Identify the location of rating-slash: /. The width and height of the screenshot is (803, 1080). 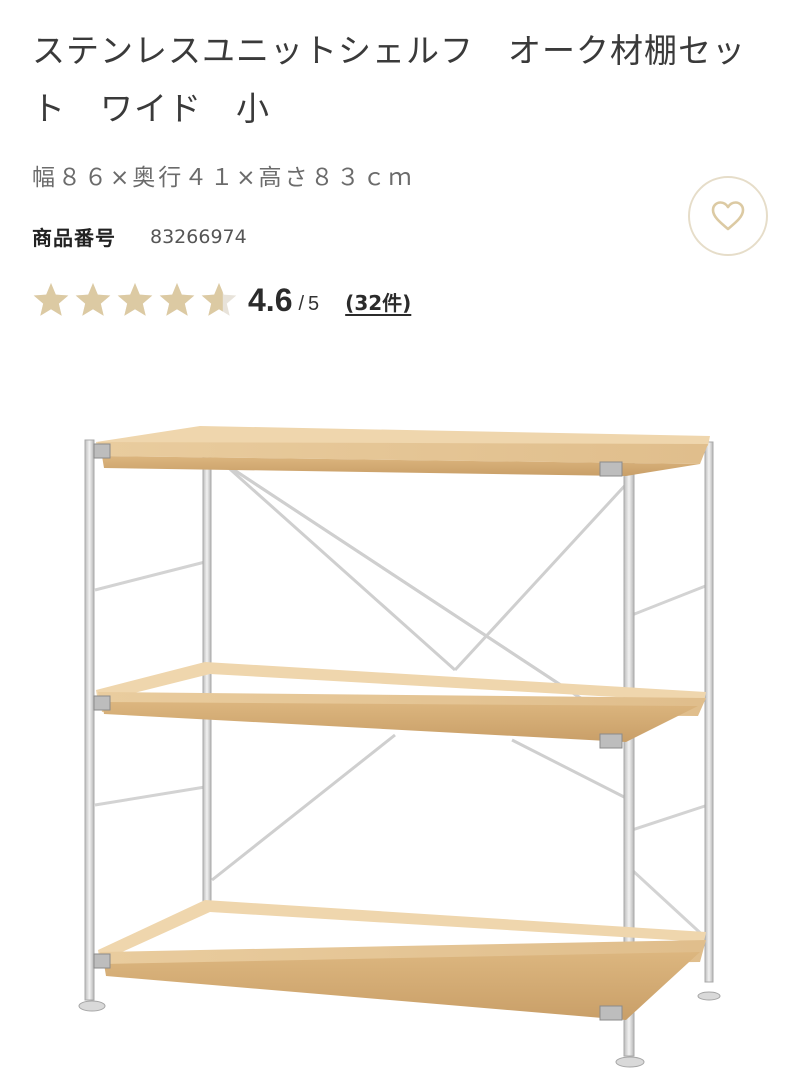
(301, 303).